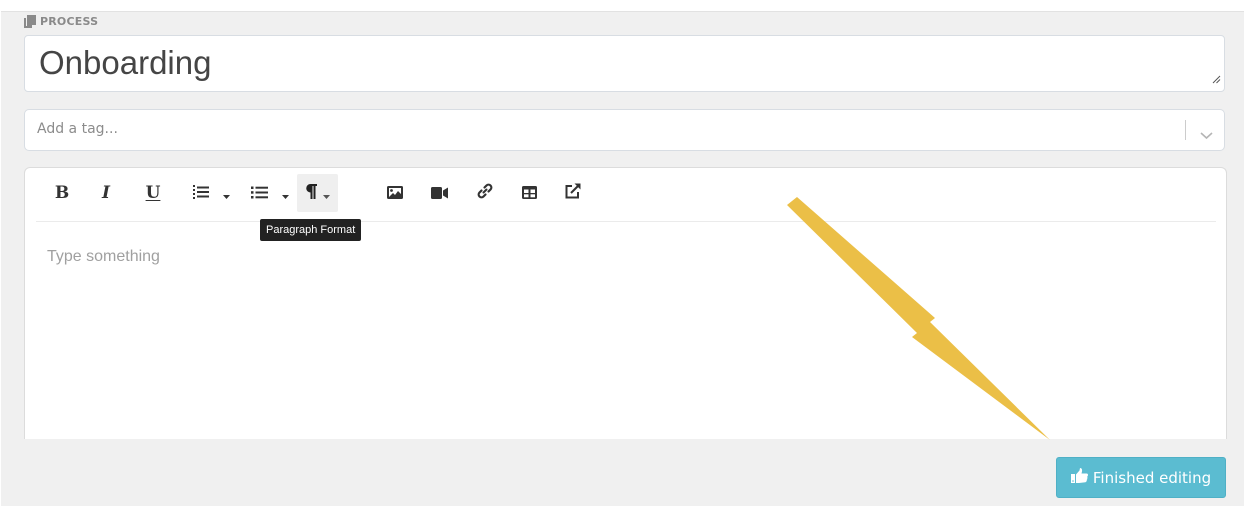  I want to click on bold-icon: B, so click(62, 193).